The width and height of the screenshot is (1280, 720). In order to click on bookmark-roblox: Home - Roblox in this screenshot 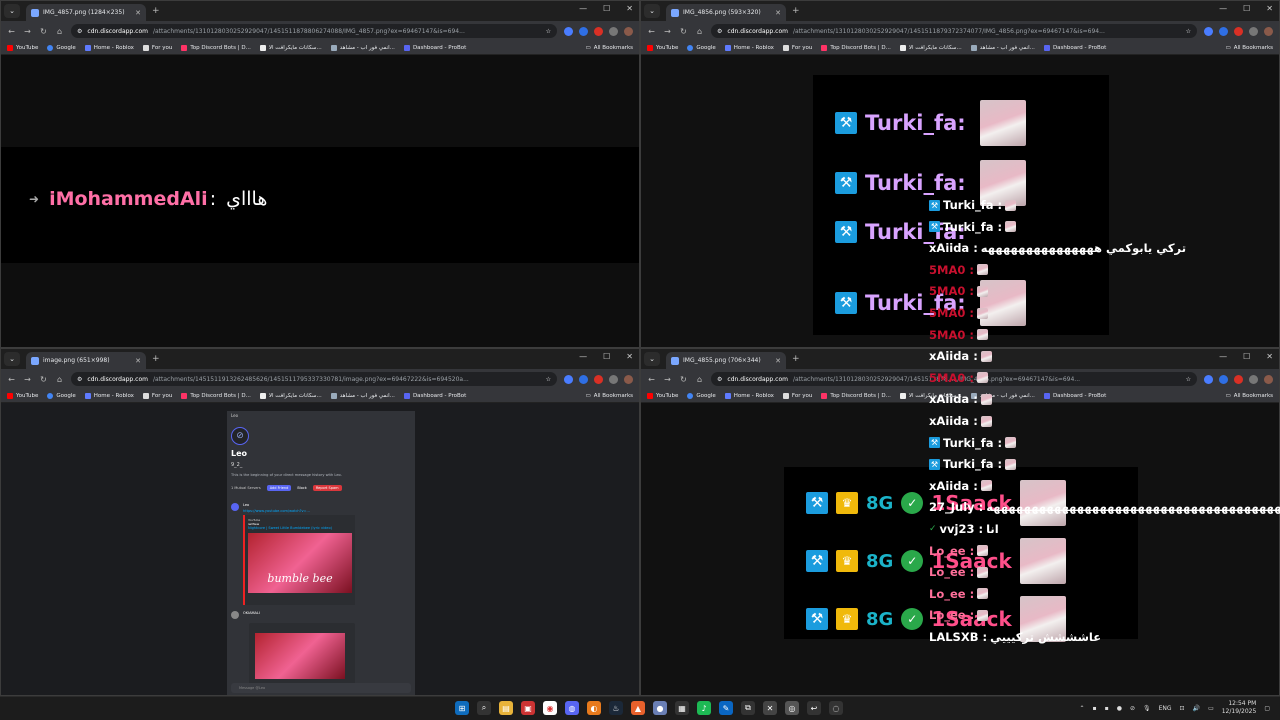, I will do `click(109, 395)`.